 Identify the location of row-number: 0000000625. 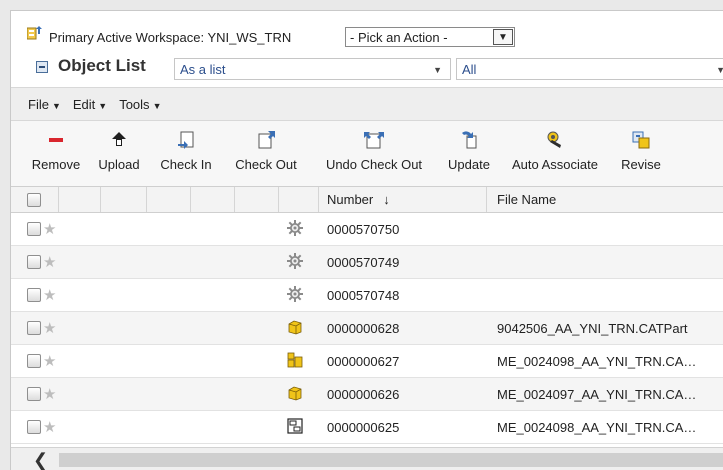
(363, 427).